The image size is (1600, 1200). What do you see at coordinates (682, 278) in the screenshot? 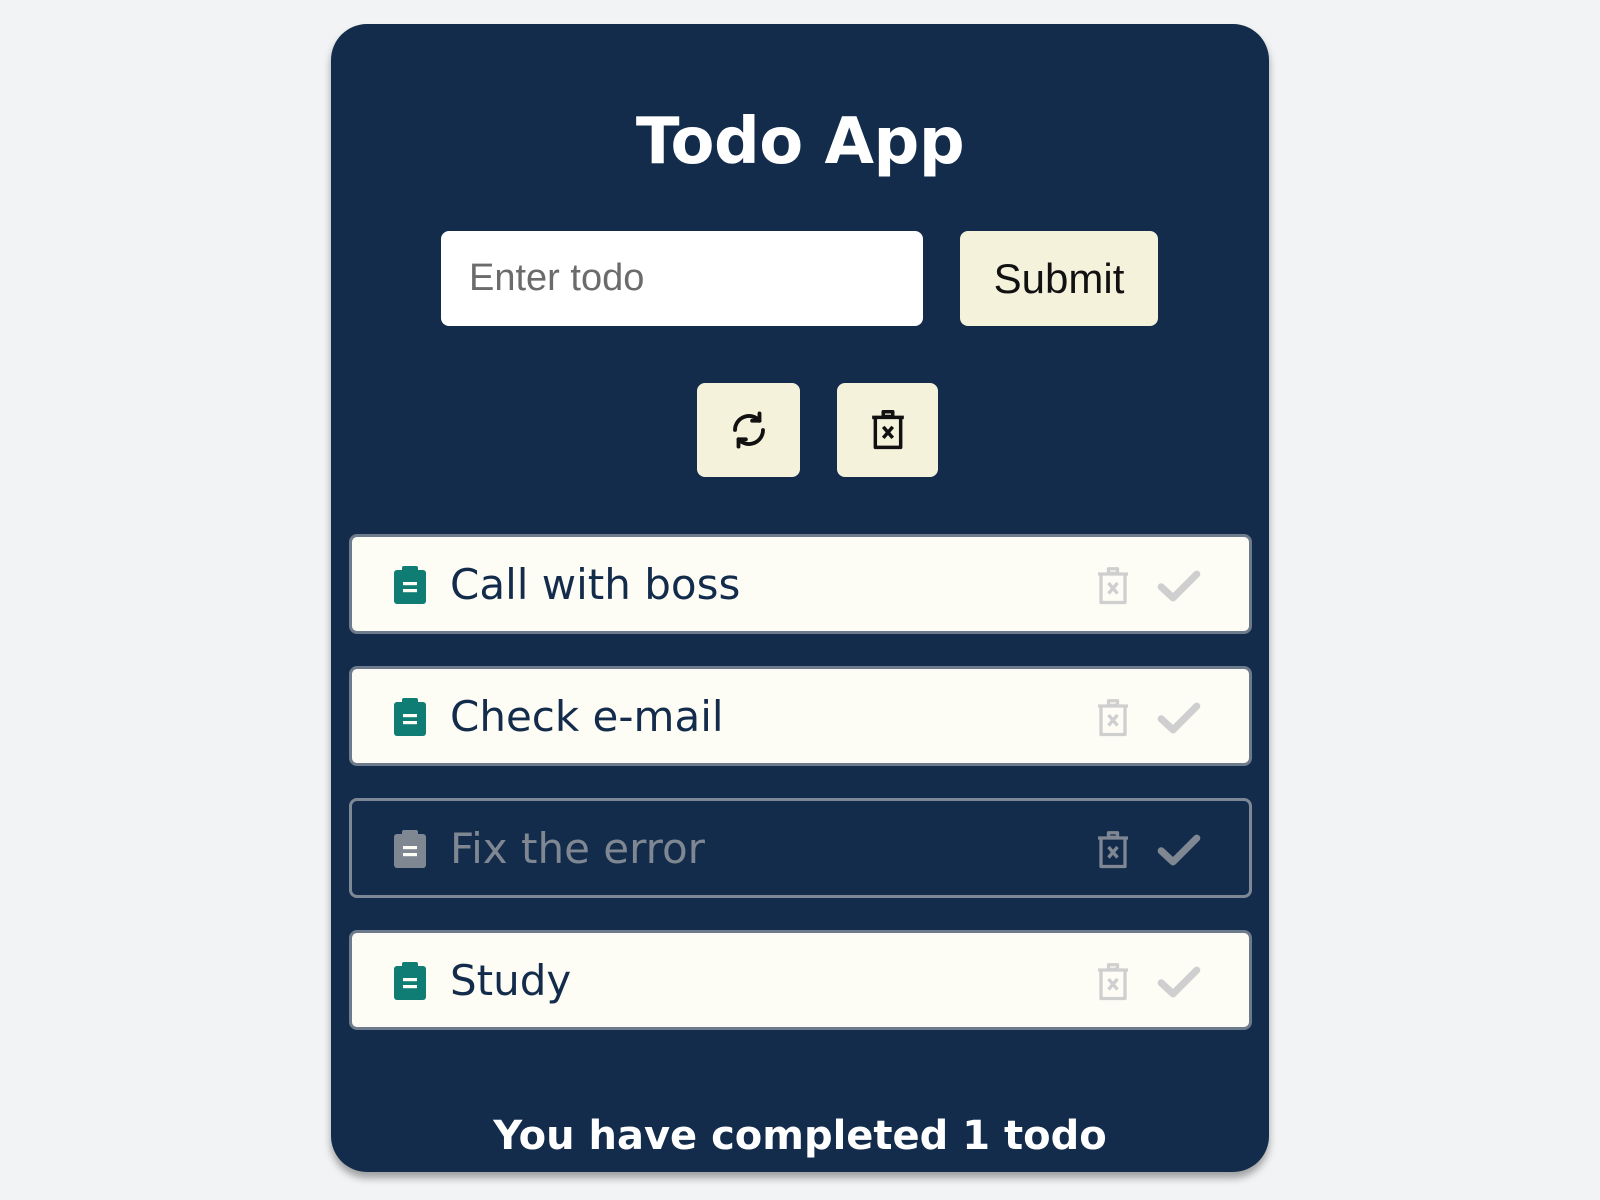
I see `todo-input` at bounding box center [682, 278].